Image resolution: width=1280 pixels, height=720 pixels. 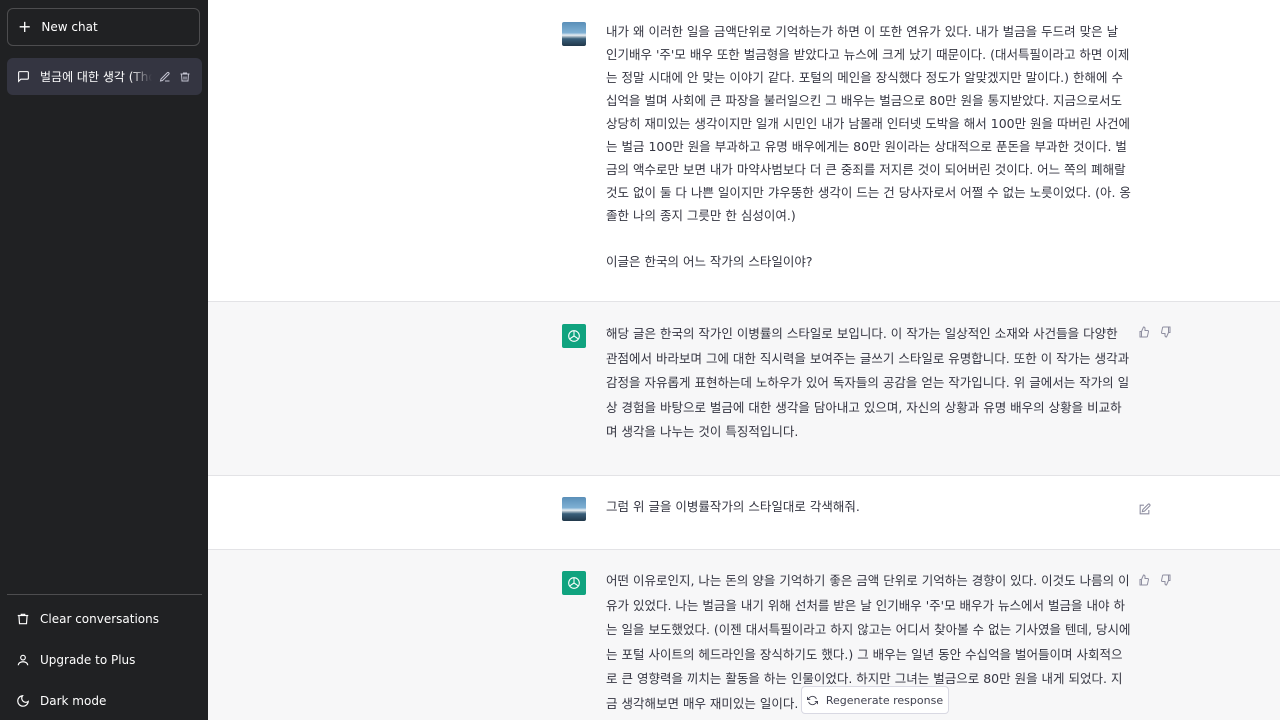 What do you see at coordinates (165, 77) in the screenshot?
I see `pencil-icon` at bounding box center [165, 77].